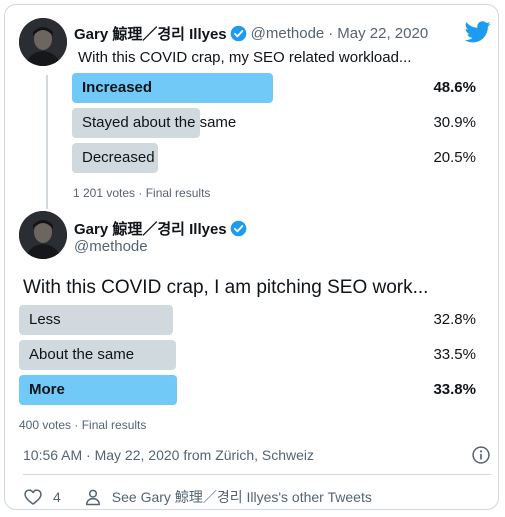  I want to click on like-button: 4, so click(42, 497).